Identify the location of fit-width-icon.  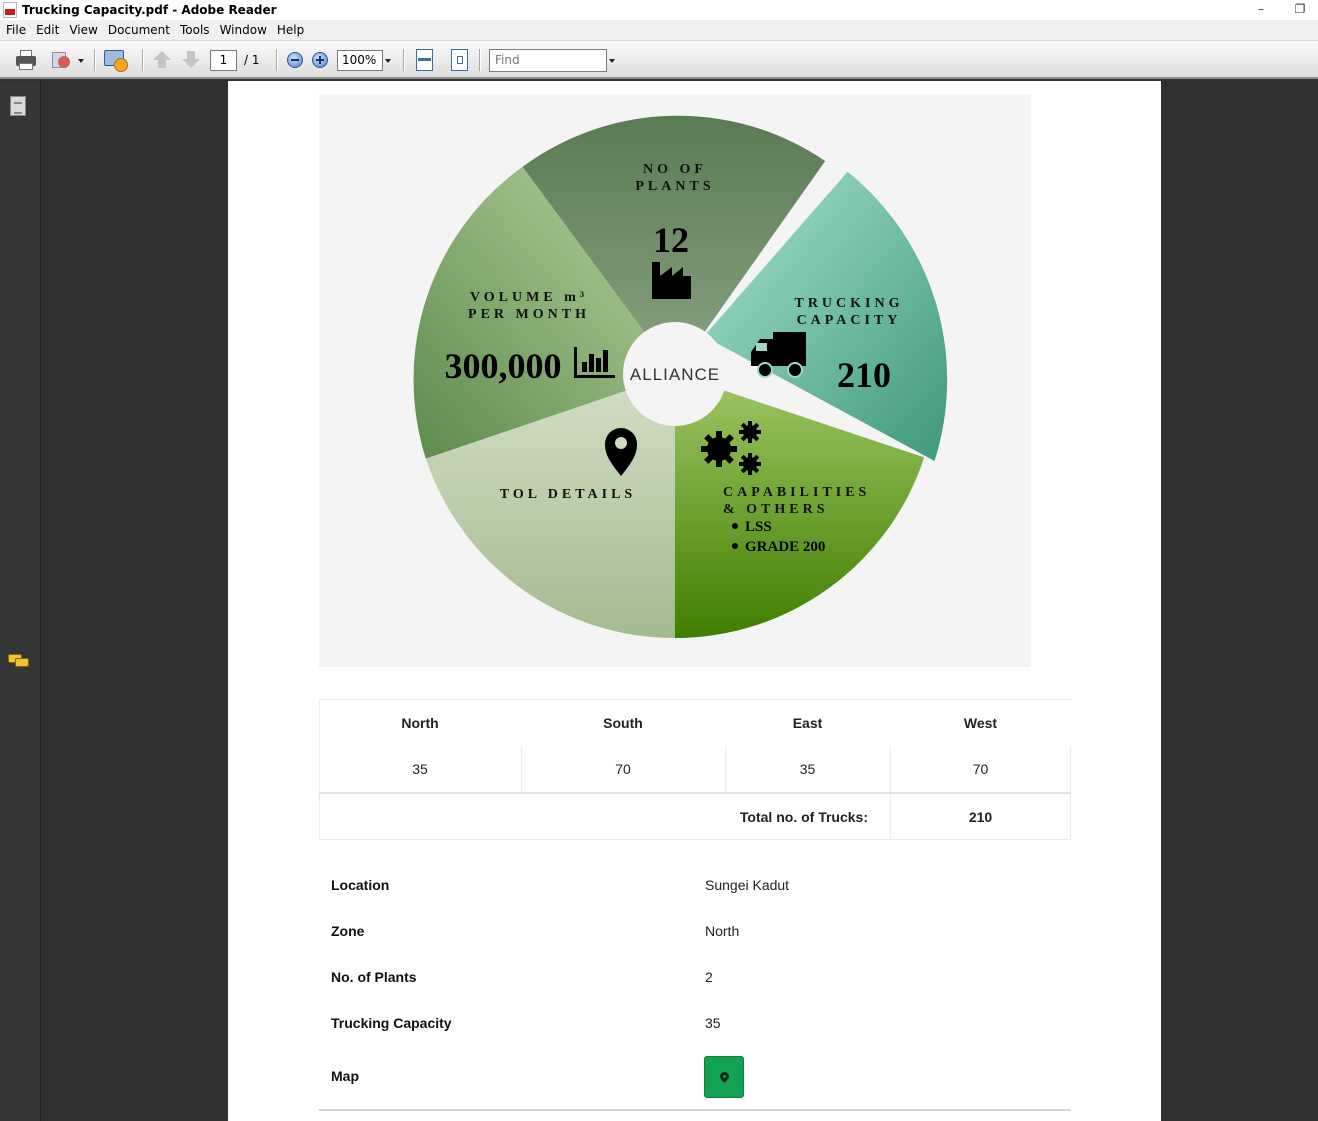
(425, 60).